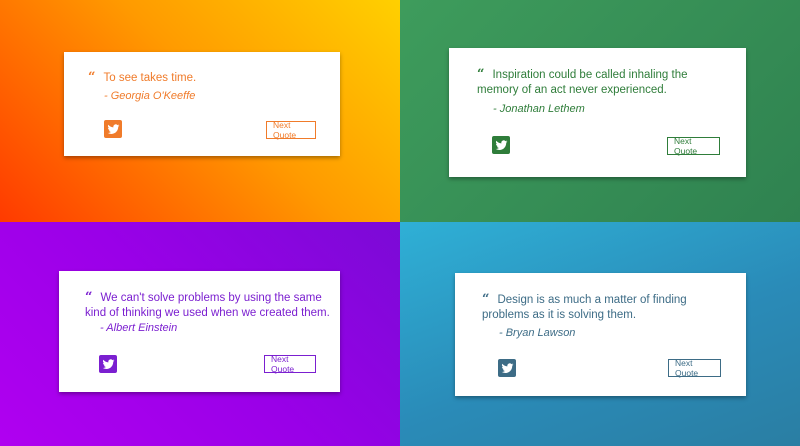 The height and width of the screenshot is (446, 800). What do you see at coordinates (537, 333) in the screenshot?
I see `quote-author-blue: - Bryan Lawson` at bounding box center [537, 333].